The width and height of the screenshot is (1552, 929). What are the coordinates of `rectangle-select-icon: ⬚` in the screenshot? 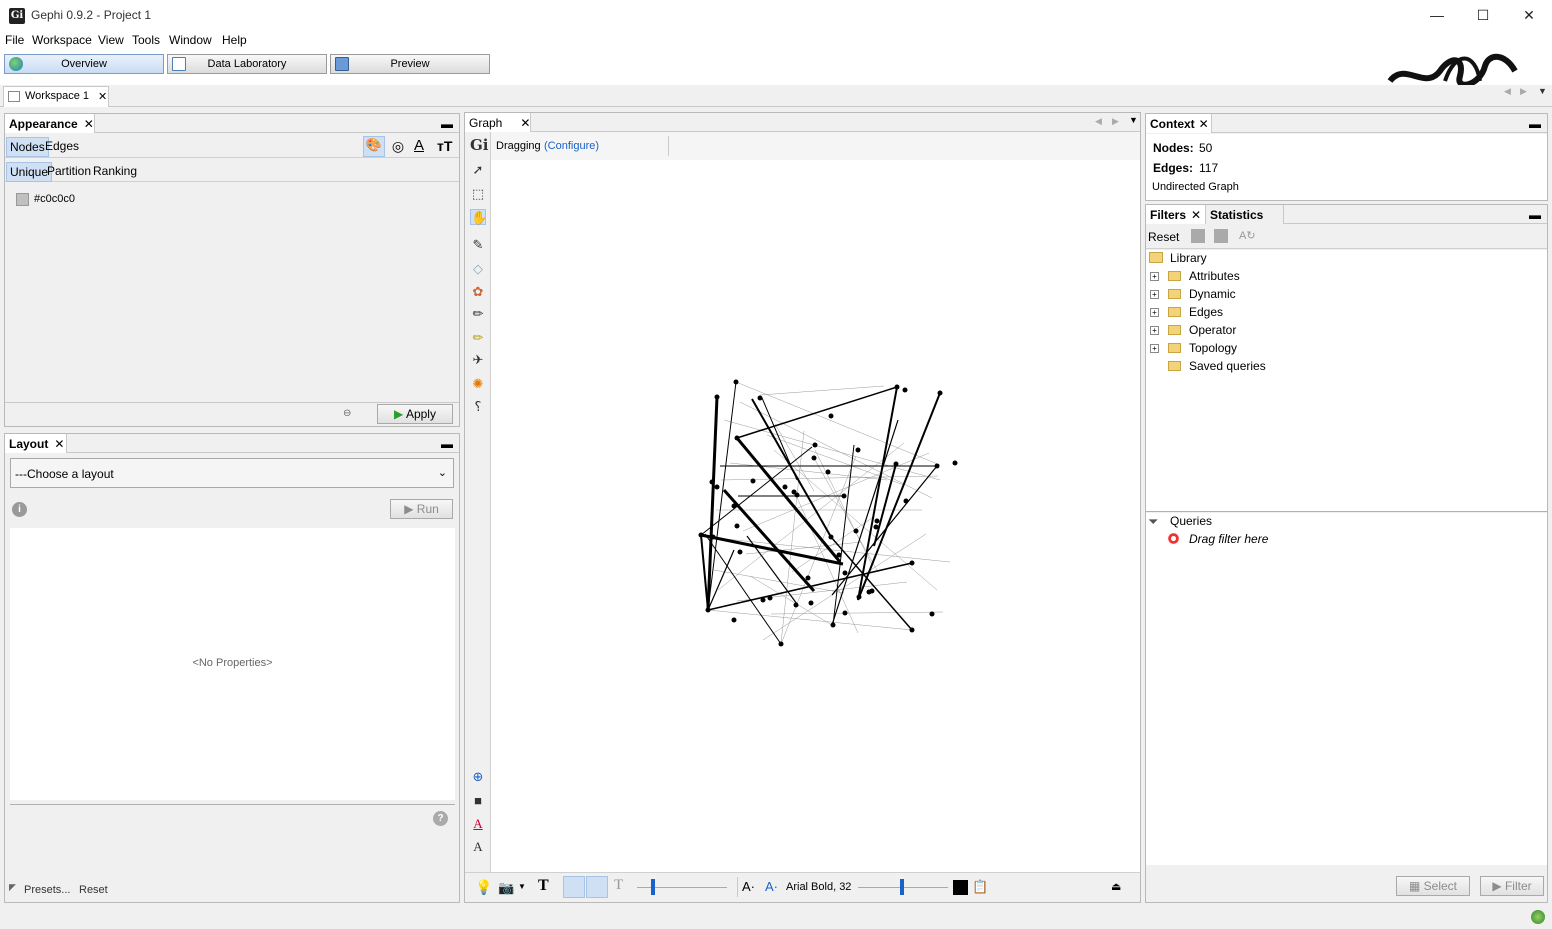 It's located at (478, 194).